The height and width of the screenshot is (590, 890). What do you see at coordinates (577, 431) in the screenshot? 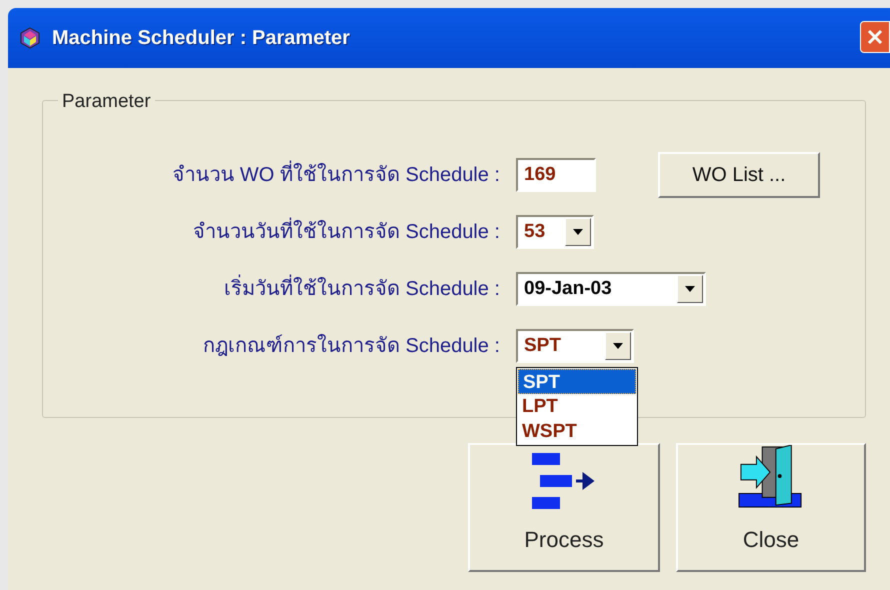
I see `dropdown-option: WSPT` at bounding box center [577, 431].